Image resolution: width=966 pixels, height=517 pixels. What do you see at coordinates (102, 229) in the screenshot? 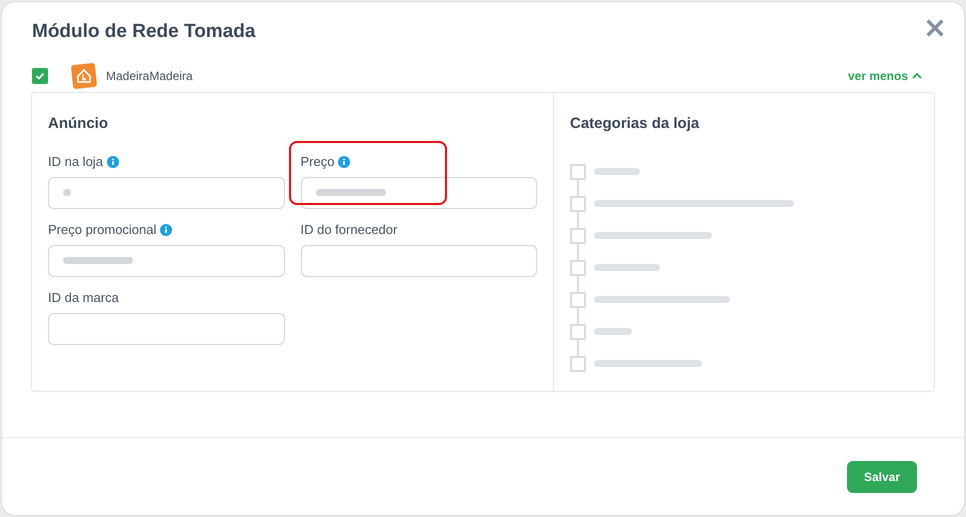
I see `field-label: Preço promocional` at bounding box center [102, 229].